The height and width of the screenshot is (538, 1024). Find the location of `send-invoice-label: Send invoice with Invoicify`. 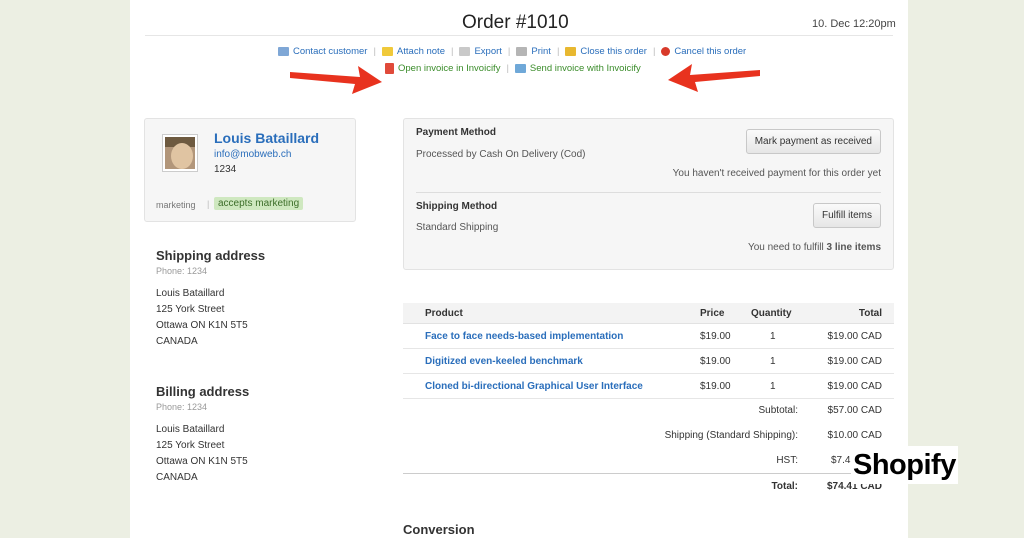

send-invoice-label: Send invoice with Invoicify is located at coordinates (585, 68).